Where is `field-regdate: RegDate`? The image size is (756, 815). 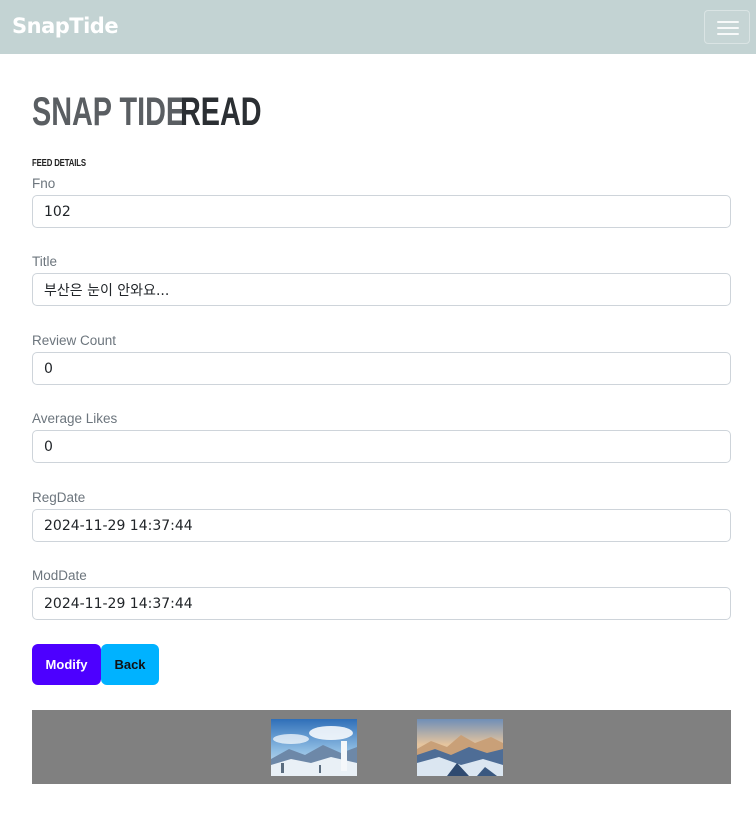 field-regdate: RegDate is located at coordinates (381, 515).